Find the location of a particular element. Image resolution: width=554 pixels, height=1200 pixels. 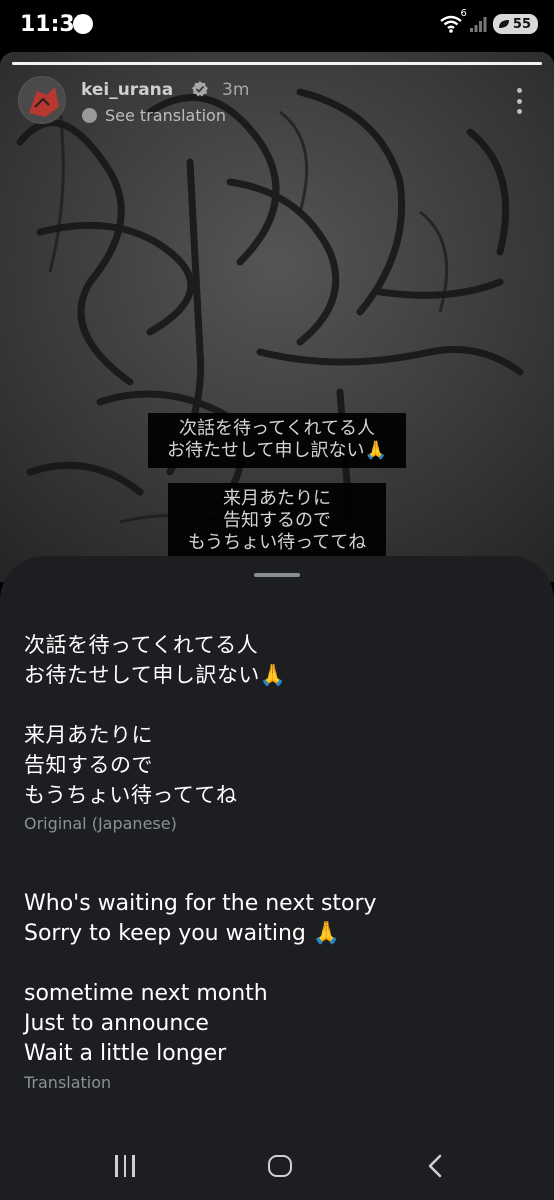

notification-dot-icon is located at coordinates (83, 24).